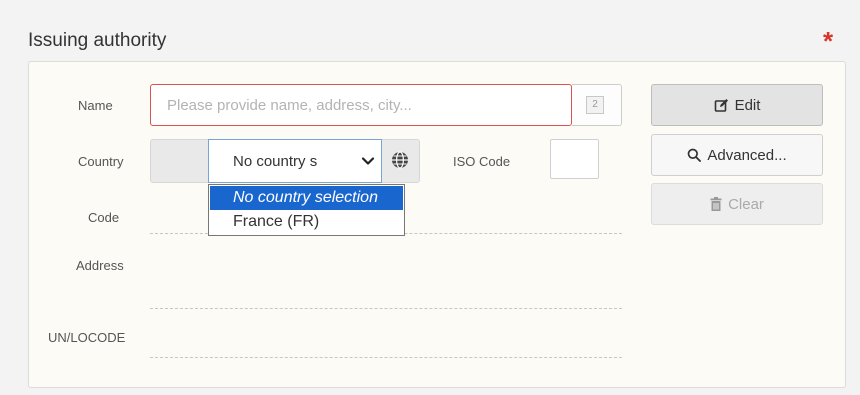 This screenshot has height=395, width=860. Describe the element at coordinates (87, 337) in the screenshot. I see `unlocode-label: UN/LOCODE` at that location.